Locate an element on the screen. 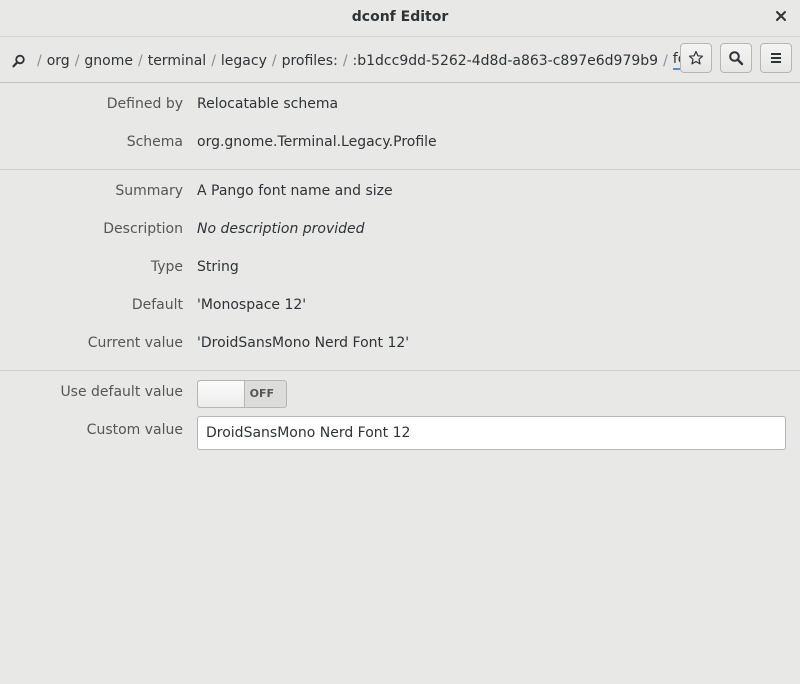 This screenshot has width=800, height=684. use-default-label: Use default value is located at coordinates (121, 392).